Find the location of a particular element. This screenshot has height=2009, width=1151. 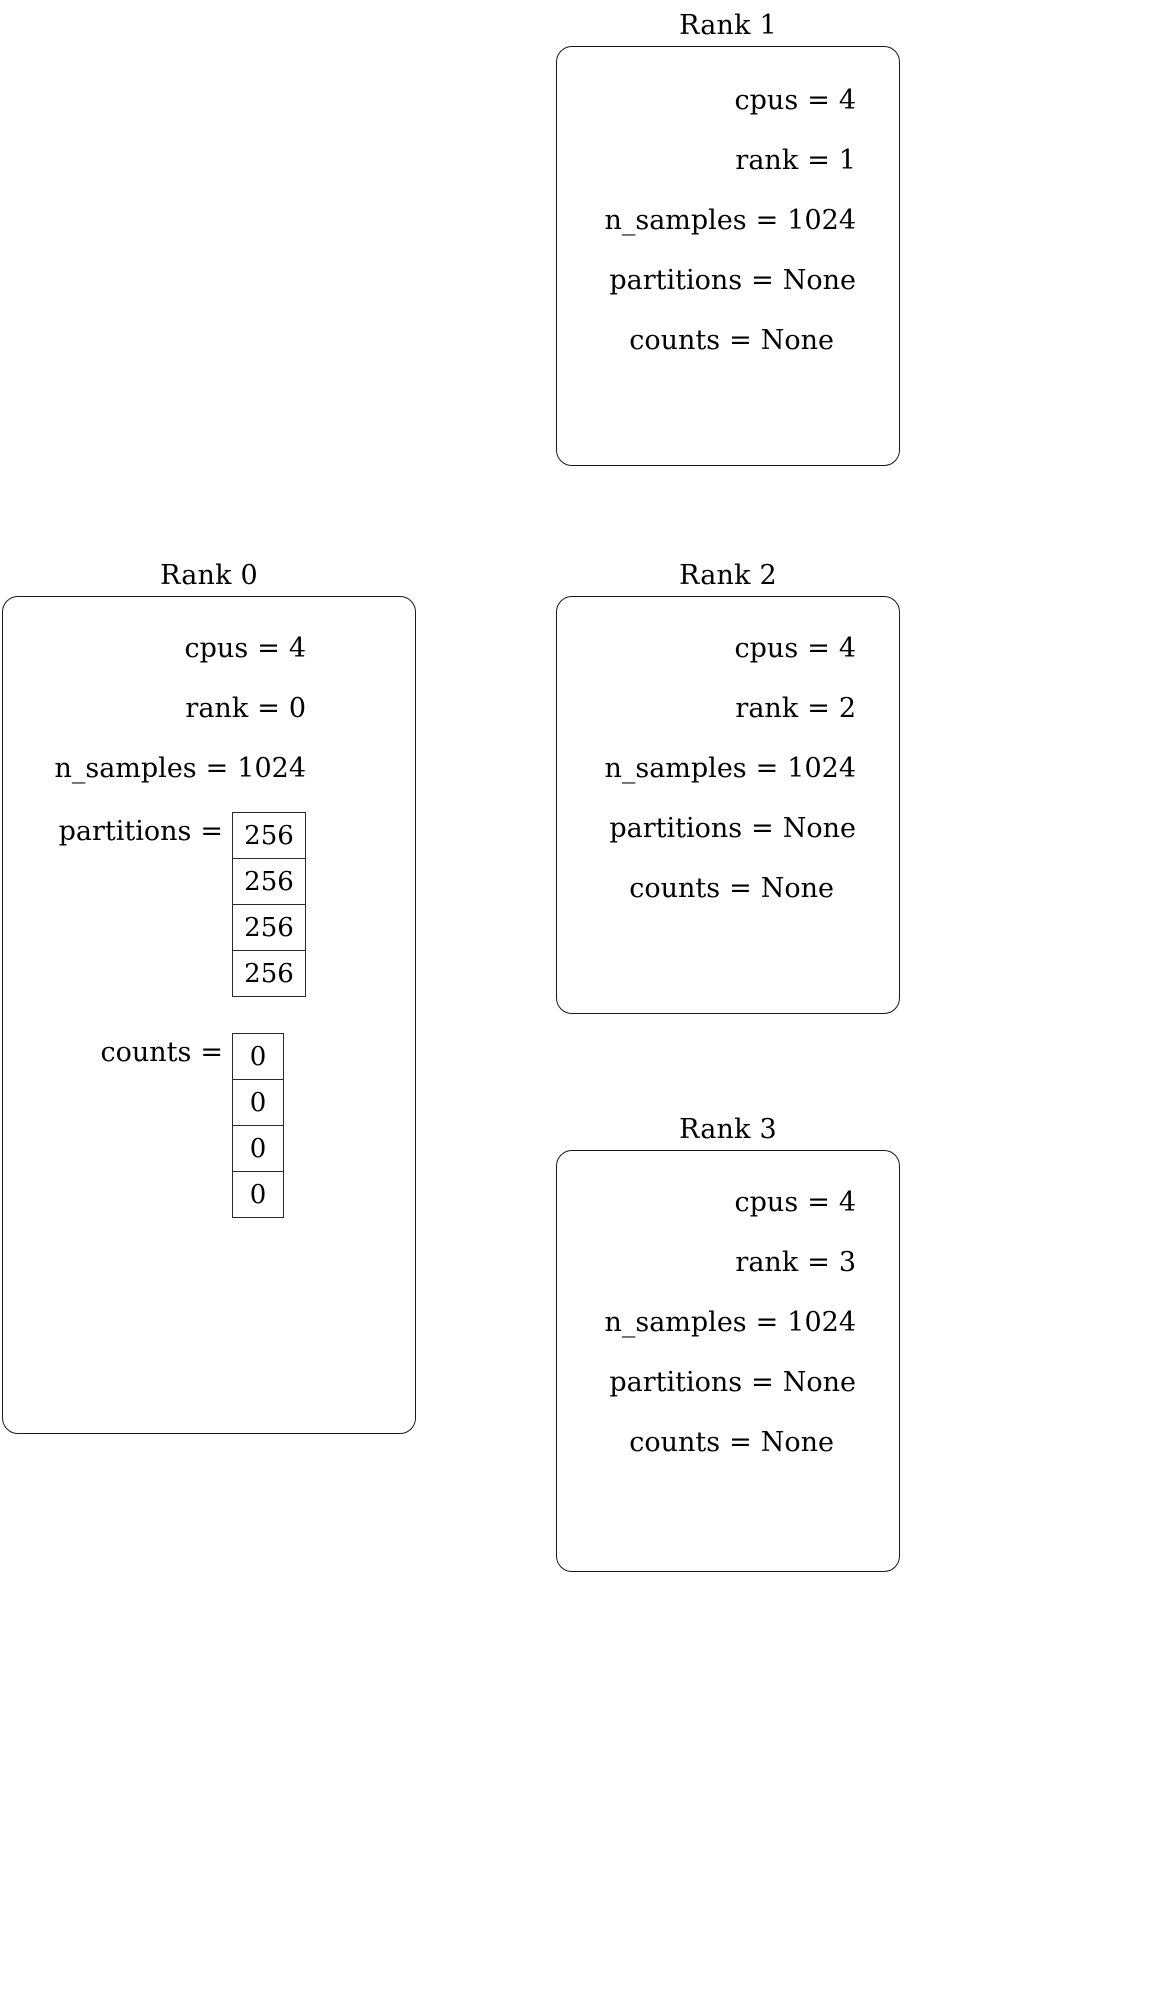

field-value-rank: 0 is located at coordinates (297, 708).